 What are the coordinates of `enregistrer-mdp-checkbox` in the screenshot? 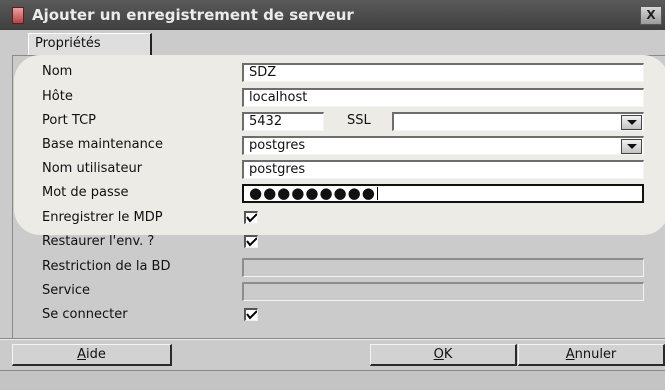 It's located at (251, 217).